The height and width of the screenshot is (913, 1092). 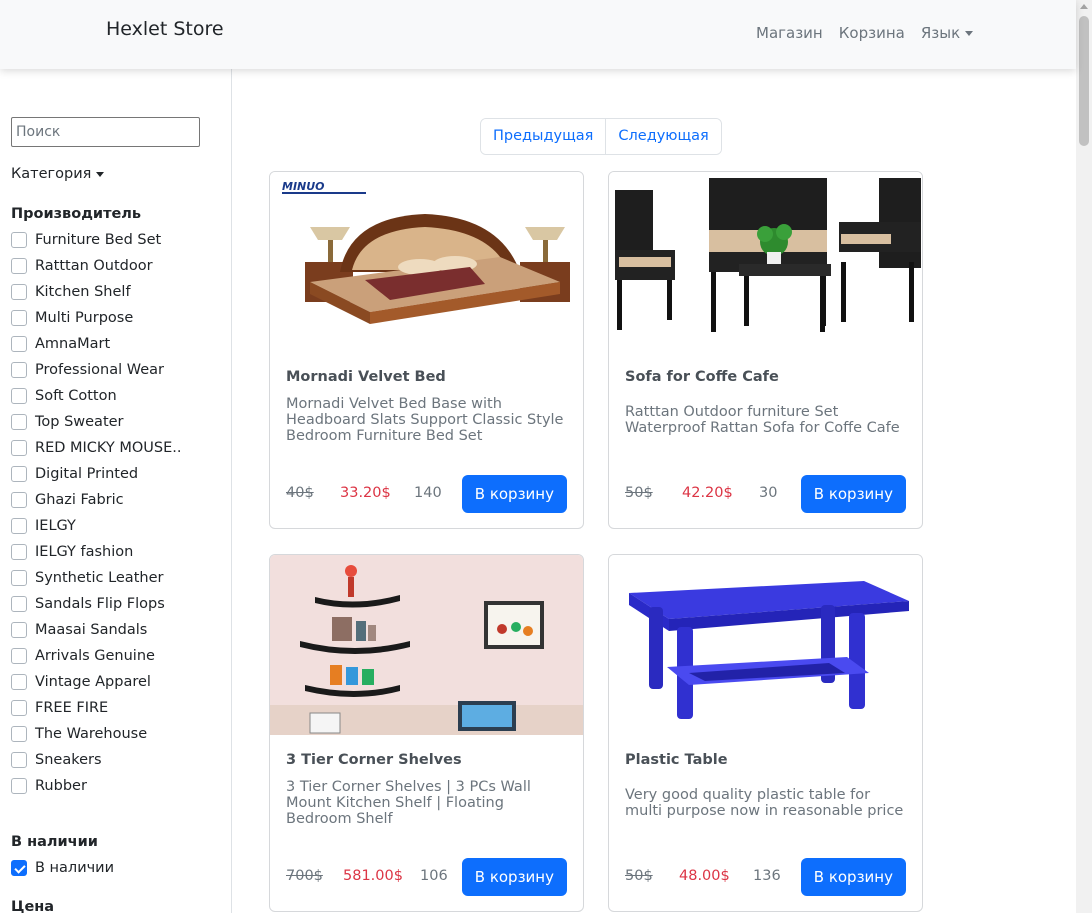 I want to click on language-dropdown: Язык, so click(x=947, y=33).